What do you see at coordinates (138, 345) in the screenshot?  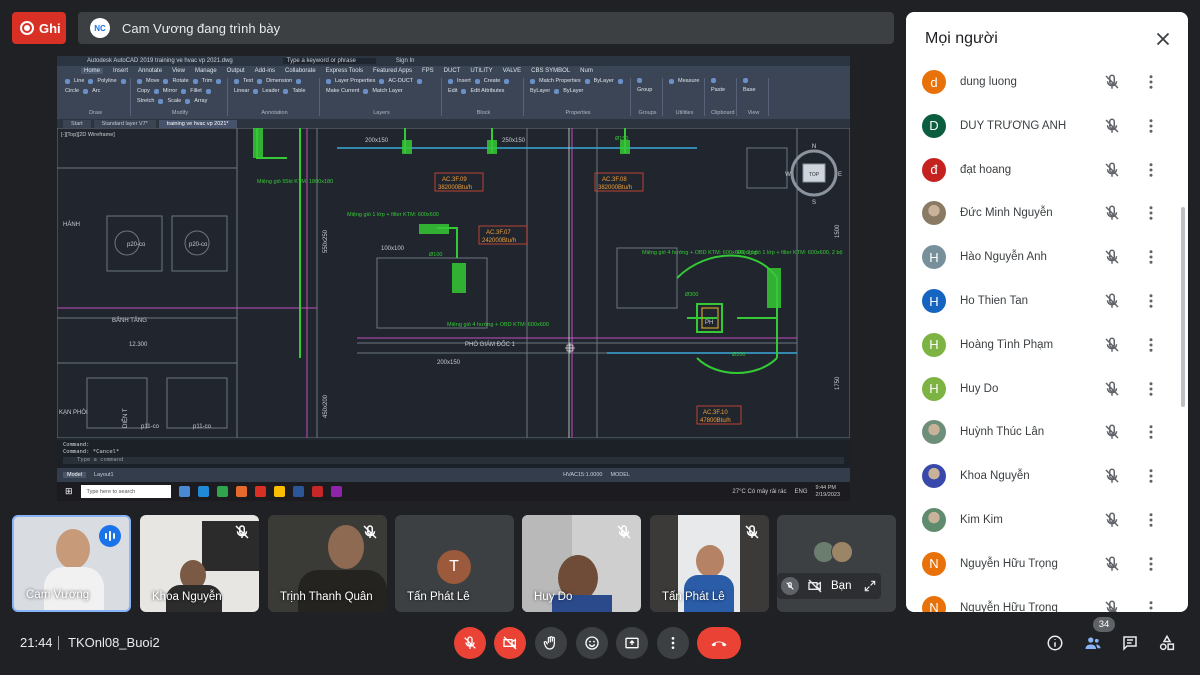 I see `cad-label-level: 12.300` at bounding box center [138, 345].